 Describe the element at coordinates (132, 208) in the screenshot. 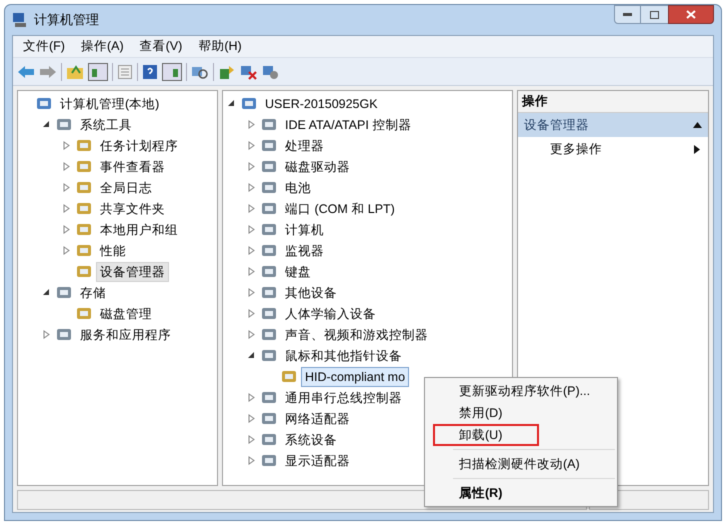

I see `tree-item: 共享文件夹` at that location.